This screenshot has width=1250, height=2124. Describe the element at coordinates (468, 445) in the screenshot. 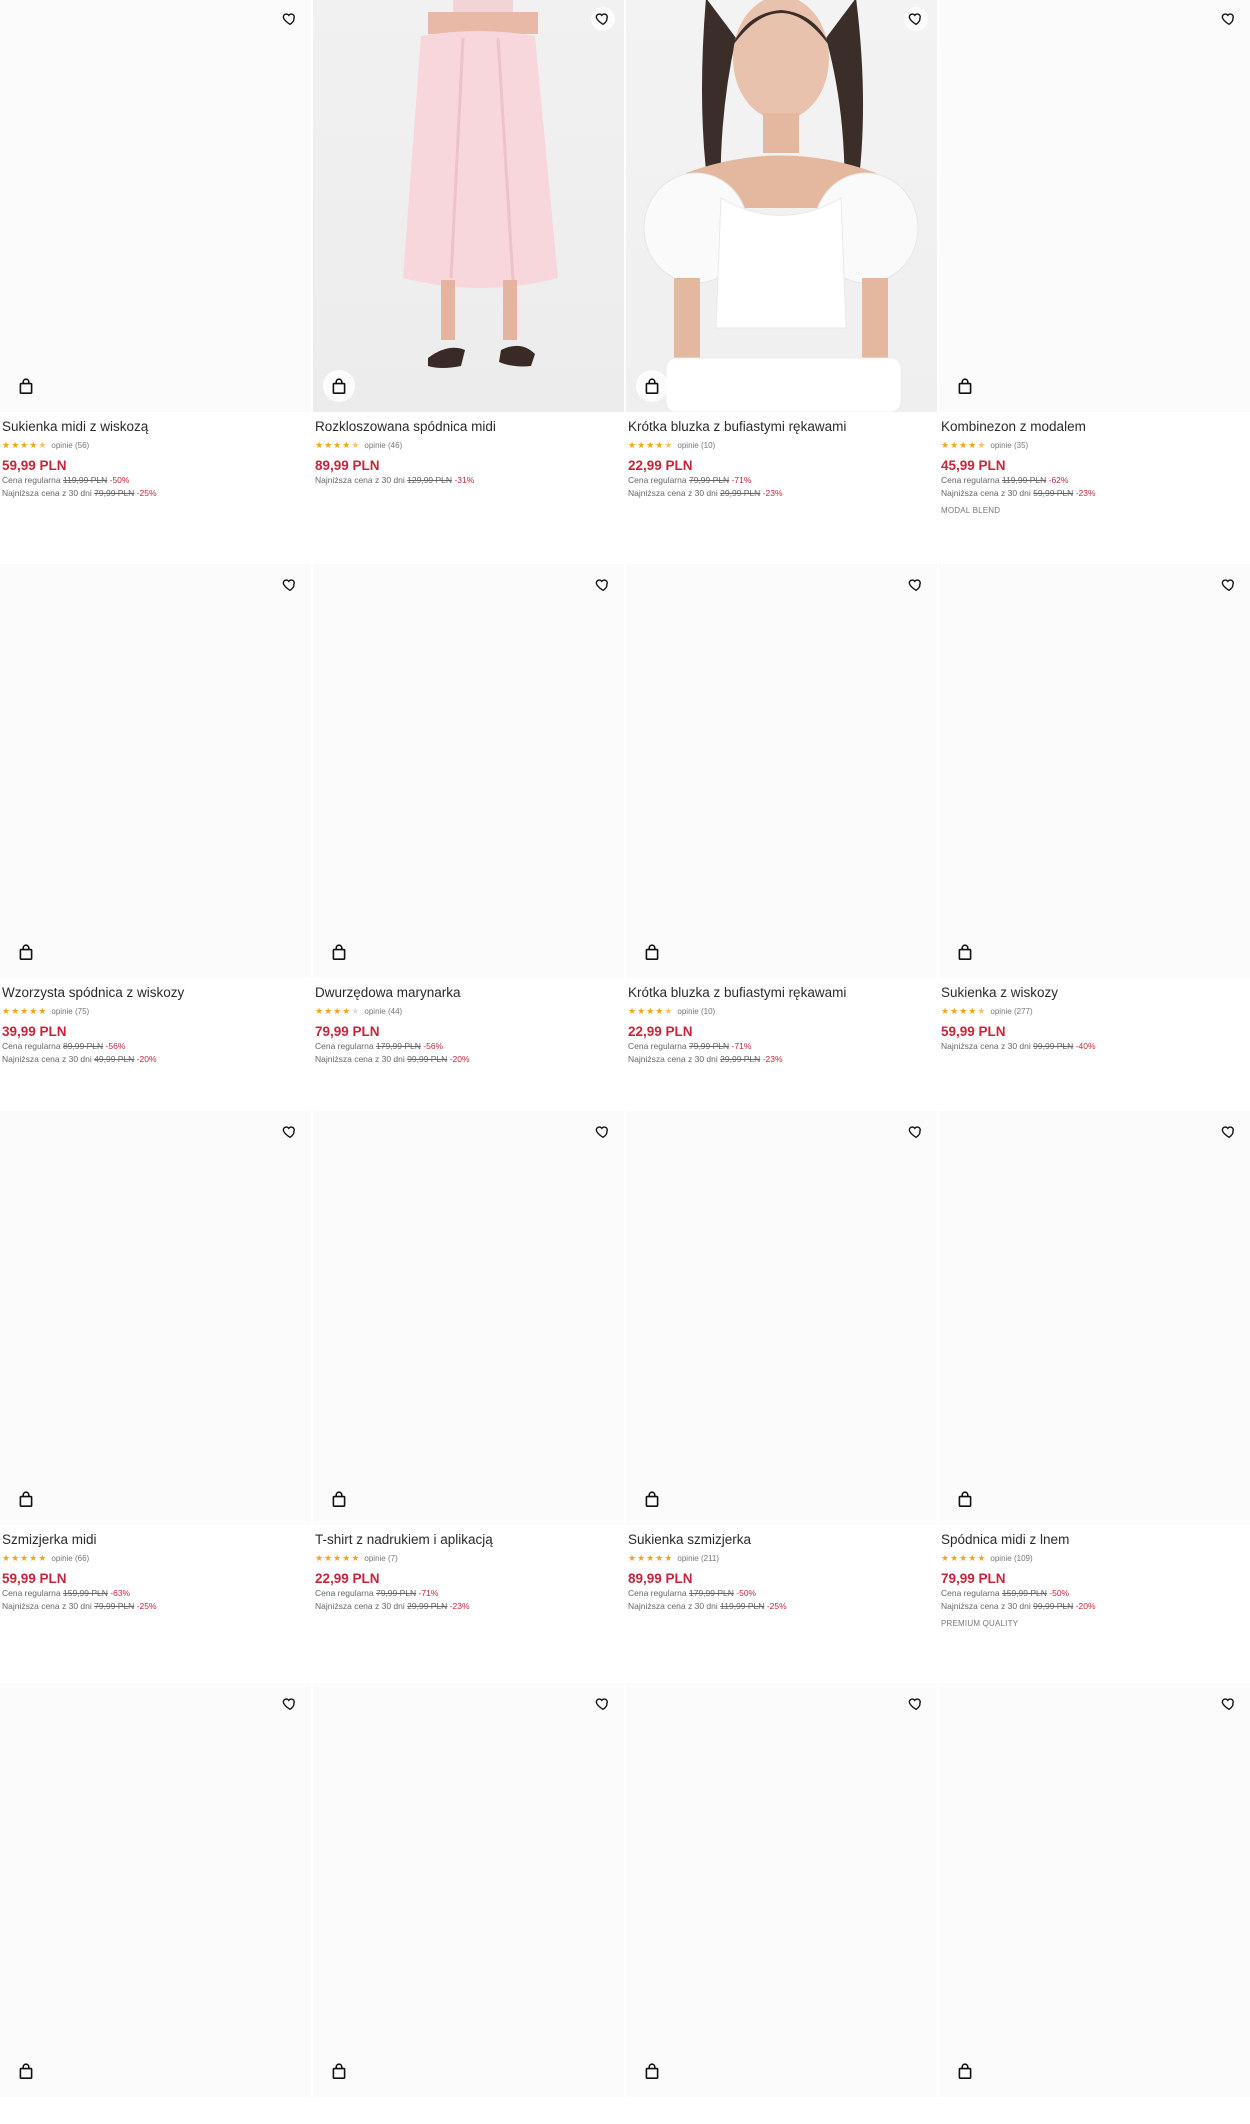

I see `product-rating: ★ ★ ★ ★ ★ opinie (46)` at that location.